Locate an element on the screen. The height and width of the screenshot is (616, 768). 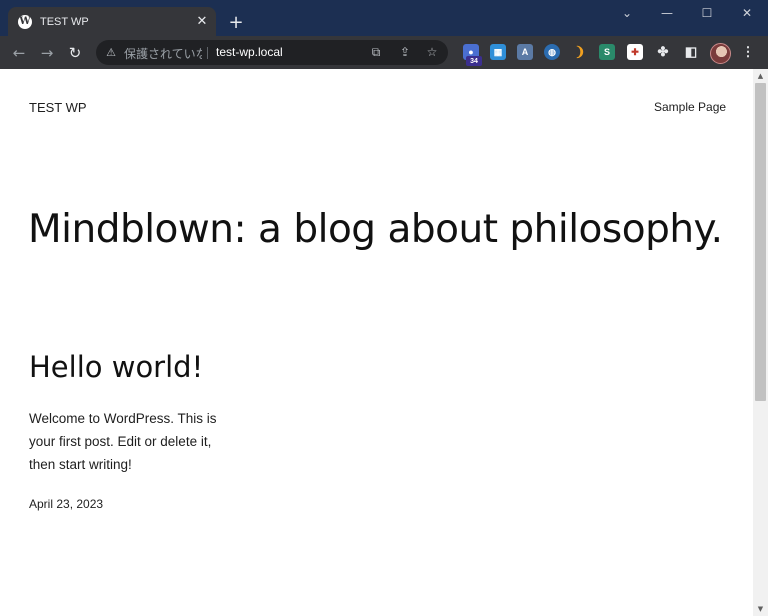
tab-test-wp: W TEST WP ✕ is located at coordinates (112, 21).